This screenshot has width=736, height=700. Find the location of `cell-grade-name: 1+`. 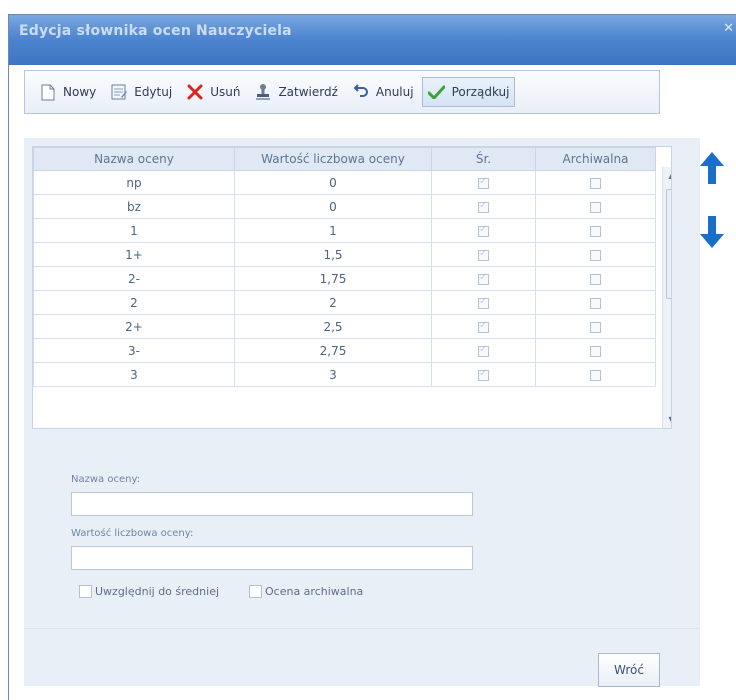

cell-grade-name: 1+ is located at coordinates (134, 254).